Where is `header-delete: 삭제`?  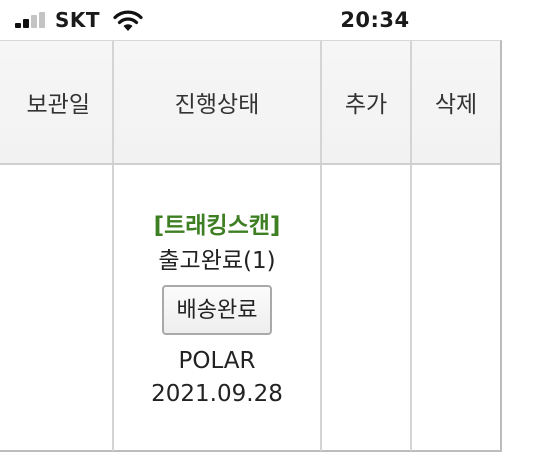
header-delete: 삭제 is located at coordinates (455, 103).